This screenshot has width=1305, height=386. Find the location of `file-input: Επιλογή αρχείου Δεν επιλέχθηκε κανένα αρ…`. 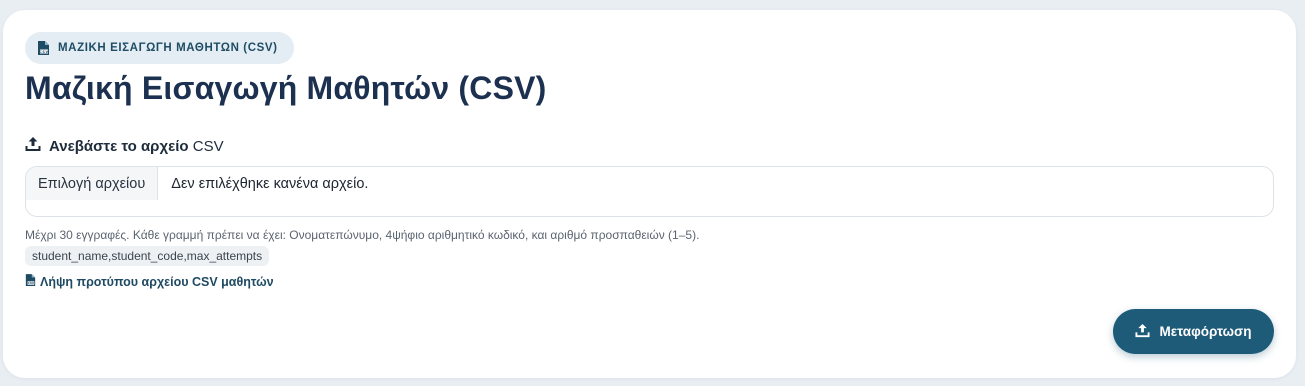

file-input: Επιλογή αρχείου Δεν επιλέχθηκε κανένα αρ… is located at coordinates (649, 191).